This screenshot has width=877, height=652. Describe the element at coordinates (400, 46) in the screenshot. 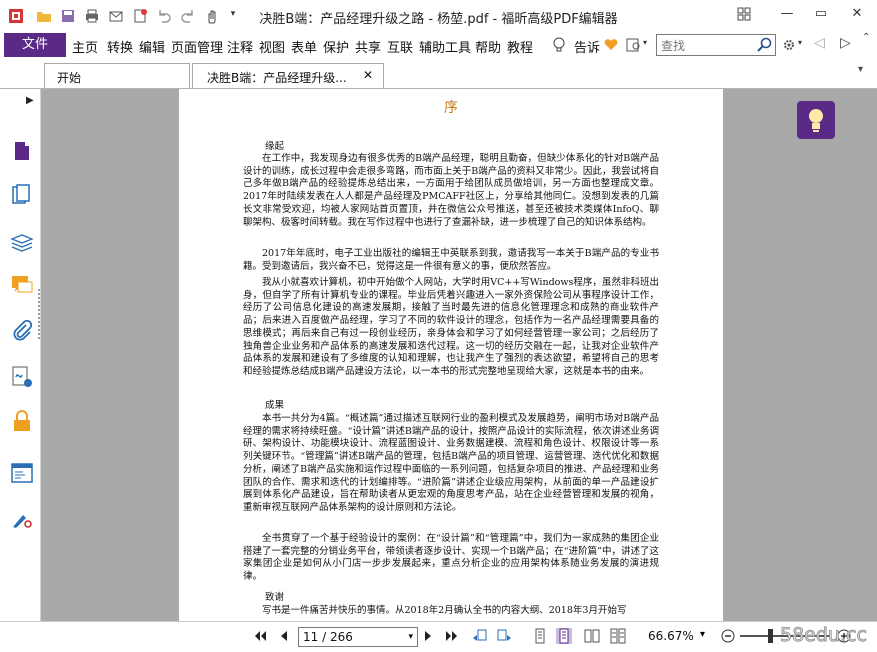

I see `menu-connect: 互联` at that location.